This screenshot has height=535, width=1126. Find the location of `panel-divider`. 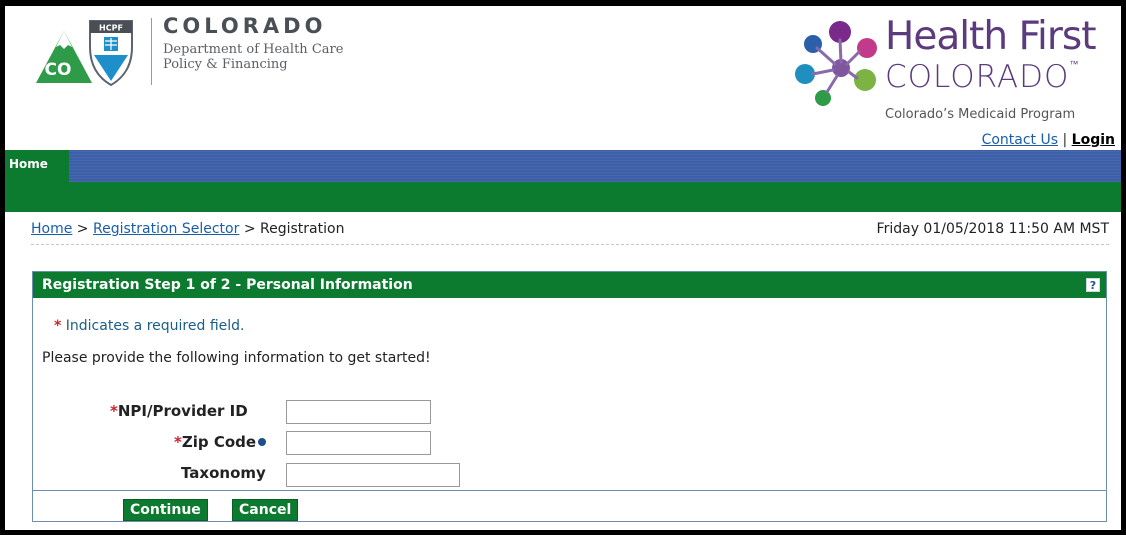

panel-divider is located at coordinates (569, 490).